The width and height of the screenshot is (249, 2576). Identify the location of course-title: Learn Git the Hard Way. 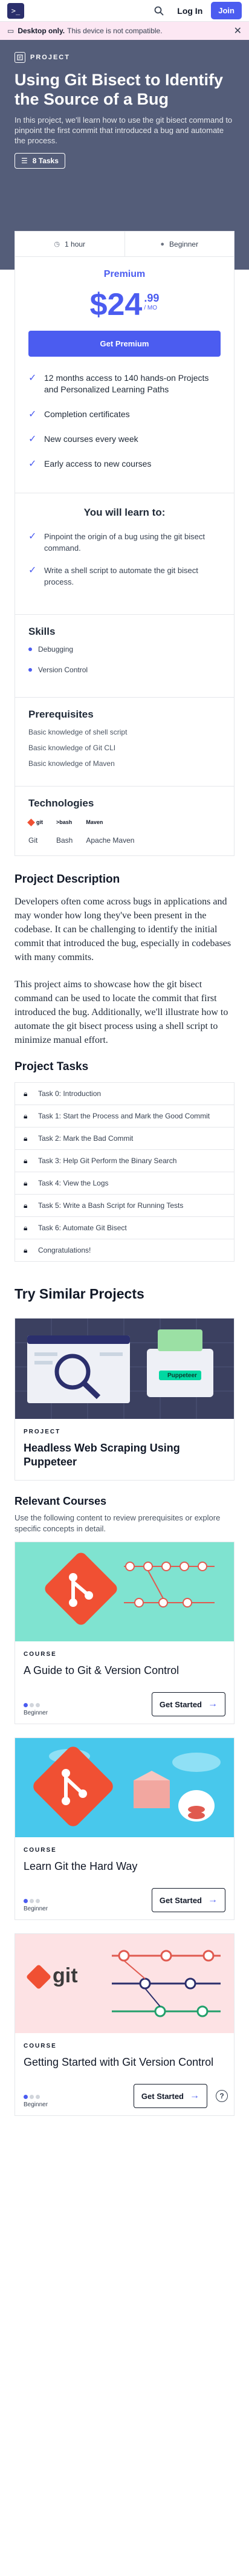
(81, 1866).